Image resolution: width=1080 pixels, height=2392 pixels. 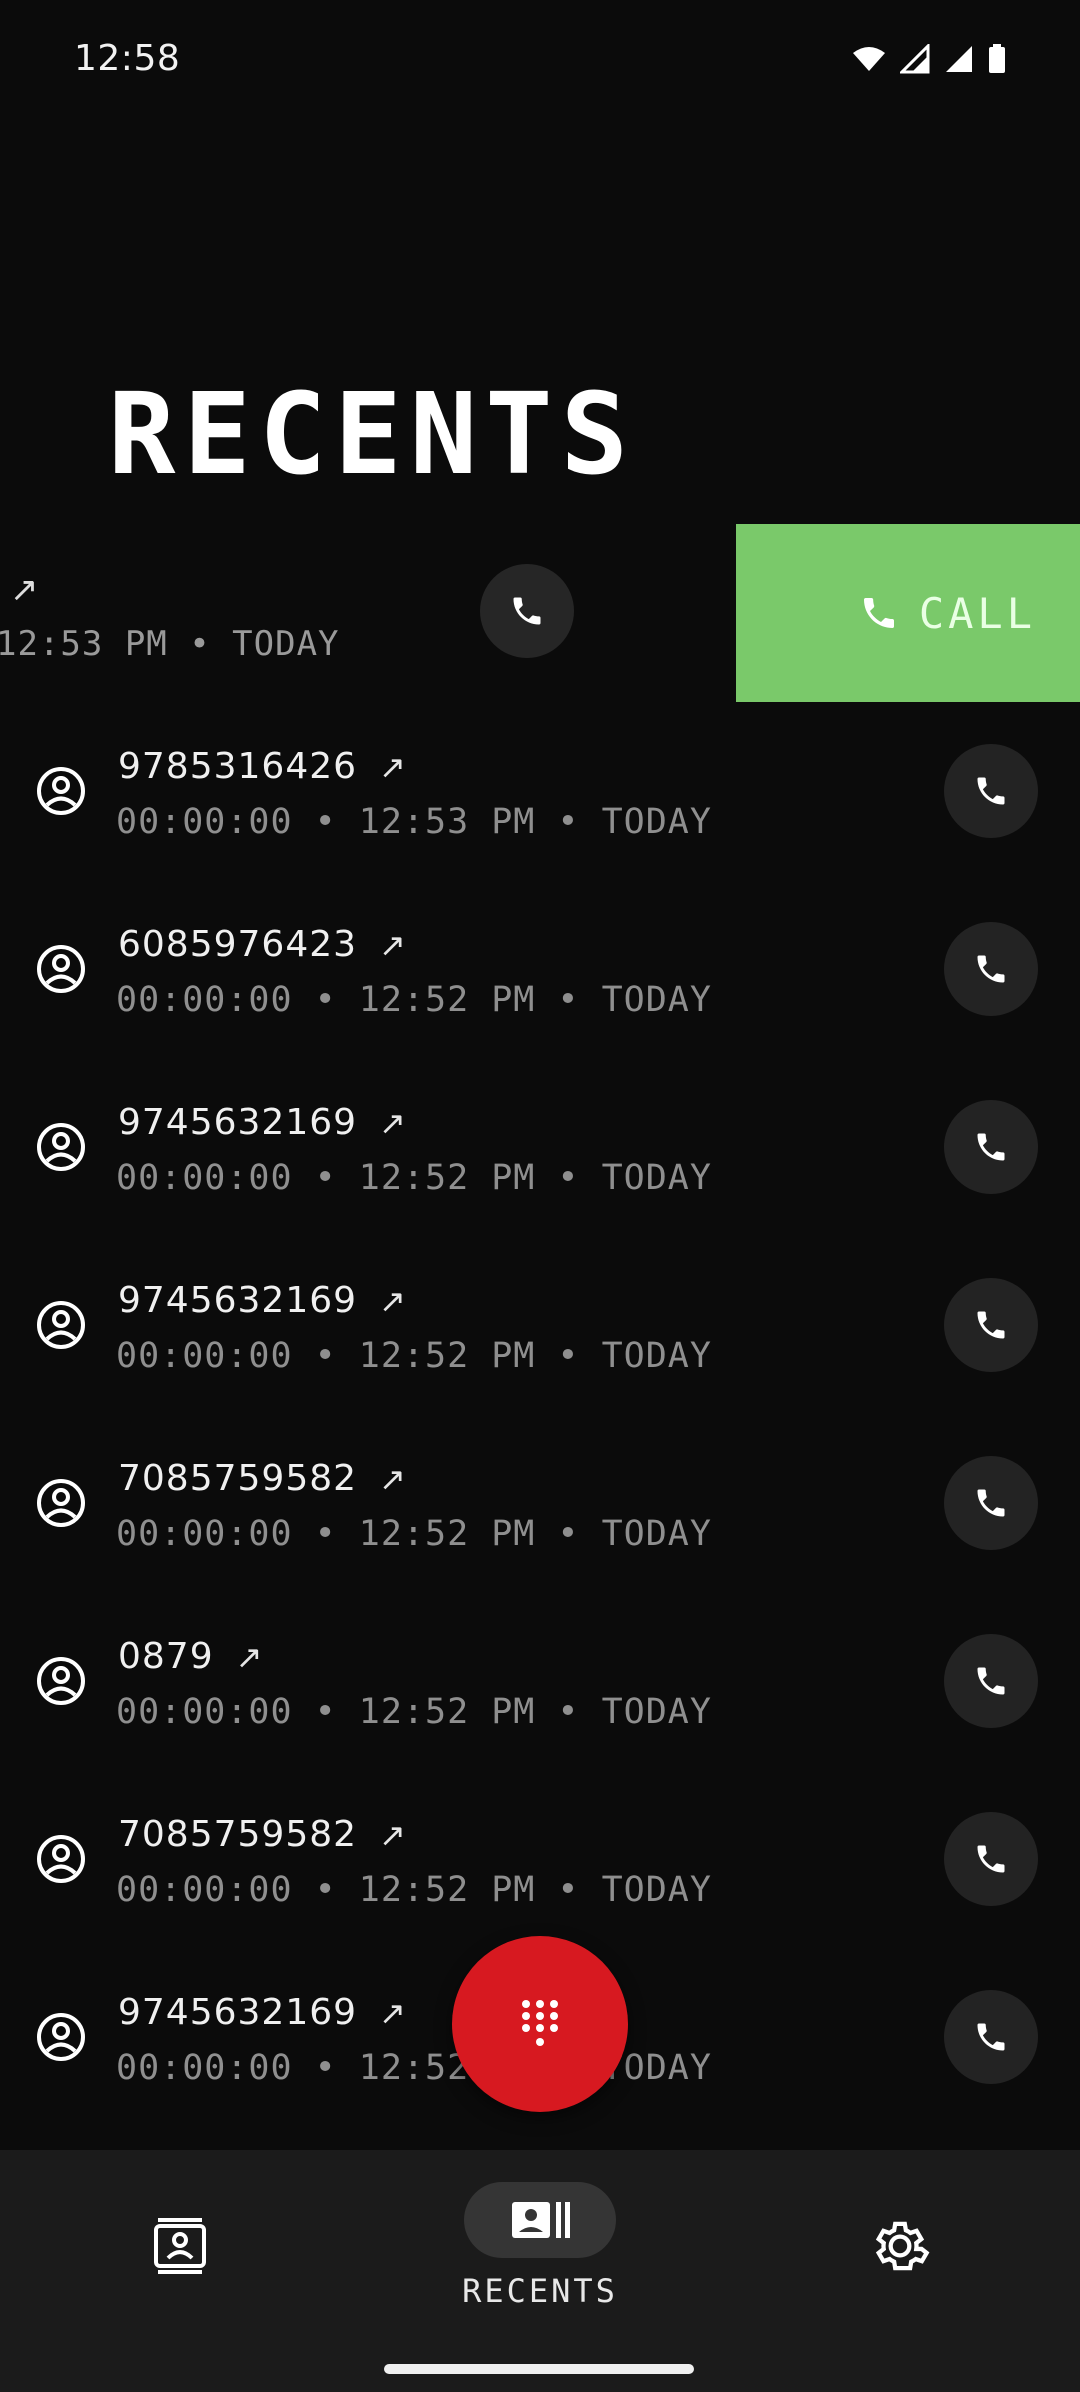 I want to click on page-title: RECENTS, so click(x=372, y=435).